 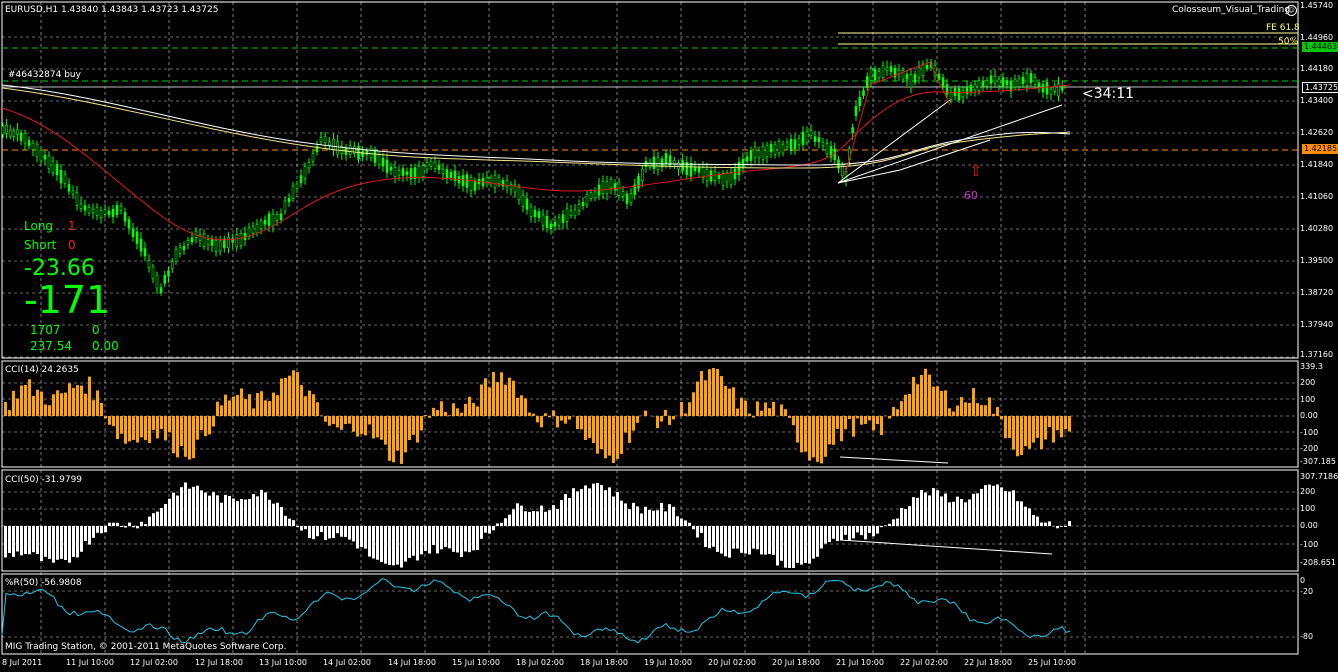 I want to click on price-tag-green: 1.44463, so click(x=1320, y=47).